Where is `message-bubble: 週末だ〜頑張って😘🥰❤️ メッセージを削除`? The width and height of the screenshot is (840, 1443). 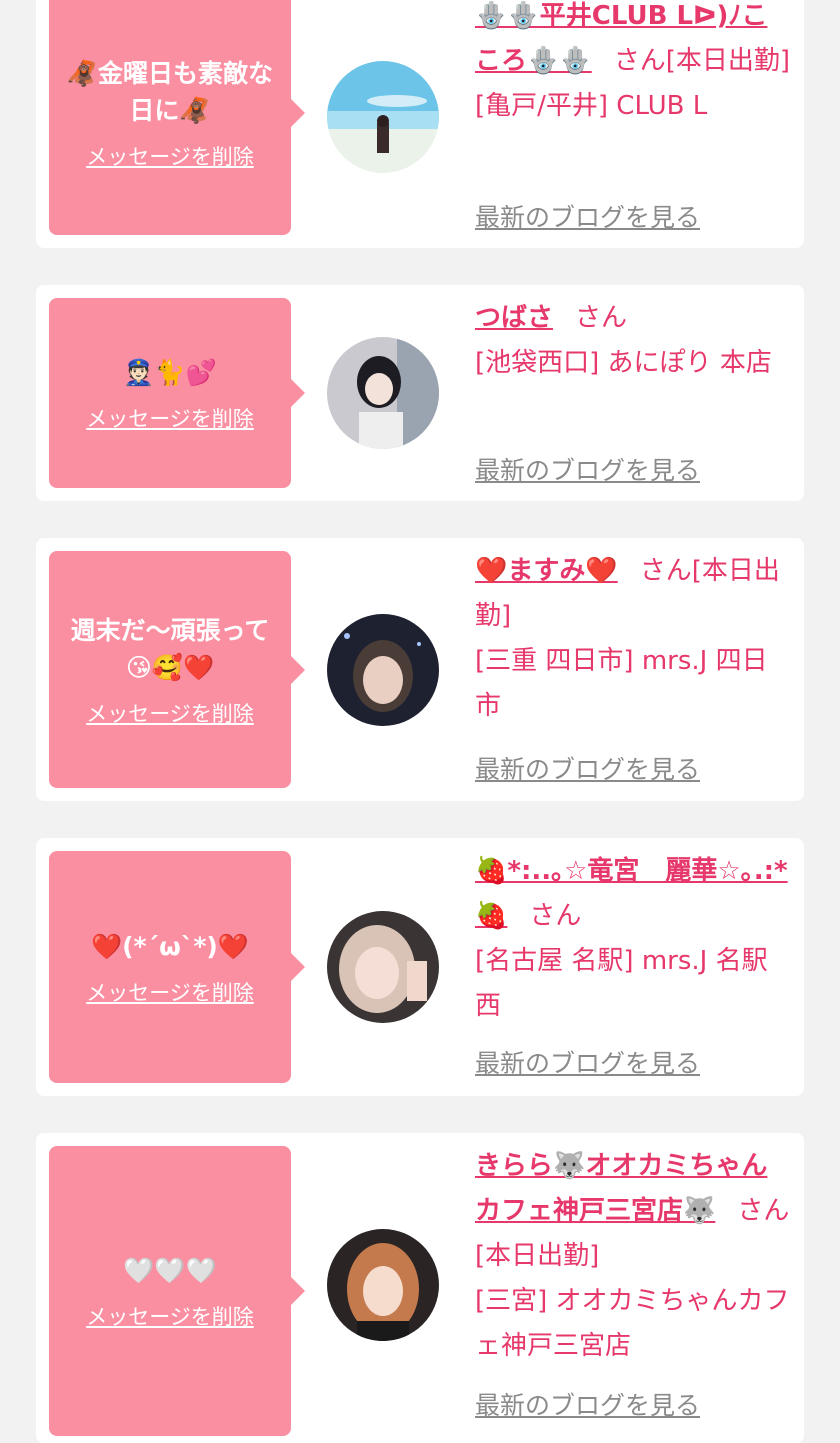
message-bubble: 週末だ〜頑張って😘🥰❤️ メッセージを削除 is located at coordinates (177, 669).